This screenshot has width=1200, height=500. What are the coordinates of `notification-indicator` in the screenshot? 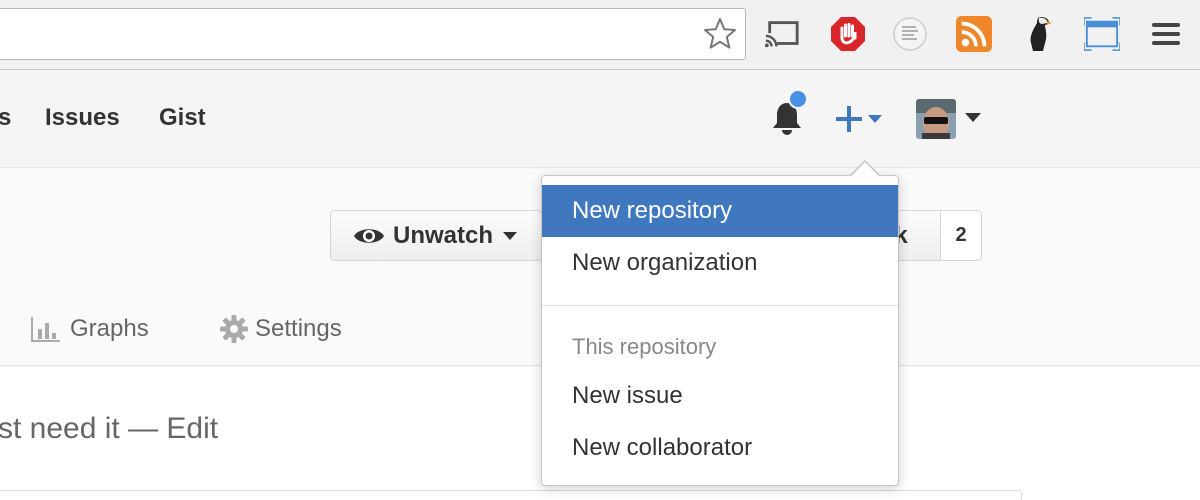 It's located at (798, 99).